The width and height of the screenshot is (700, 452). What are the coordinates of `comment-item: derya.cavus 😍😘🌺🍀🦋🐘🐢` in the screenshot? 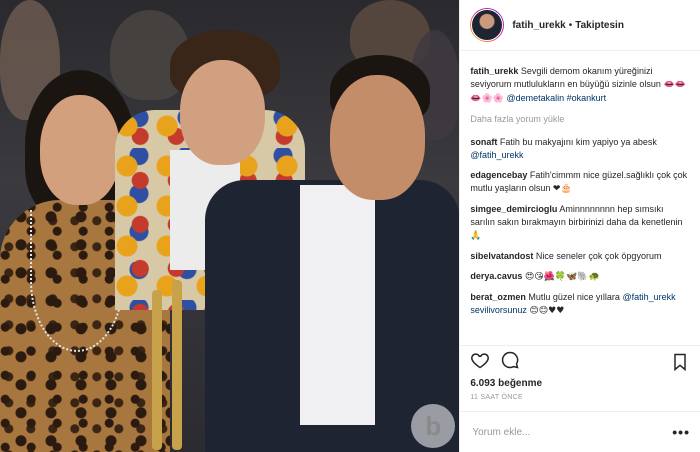 It's located at (580, 277).